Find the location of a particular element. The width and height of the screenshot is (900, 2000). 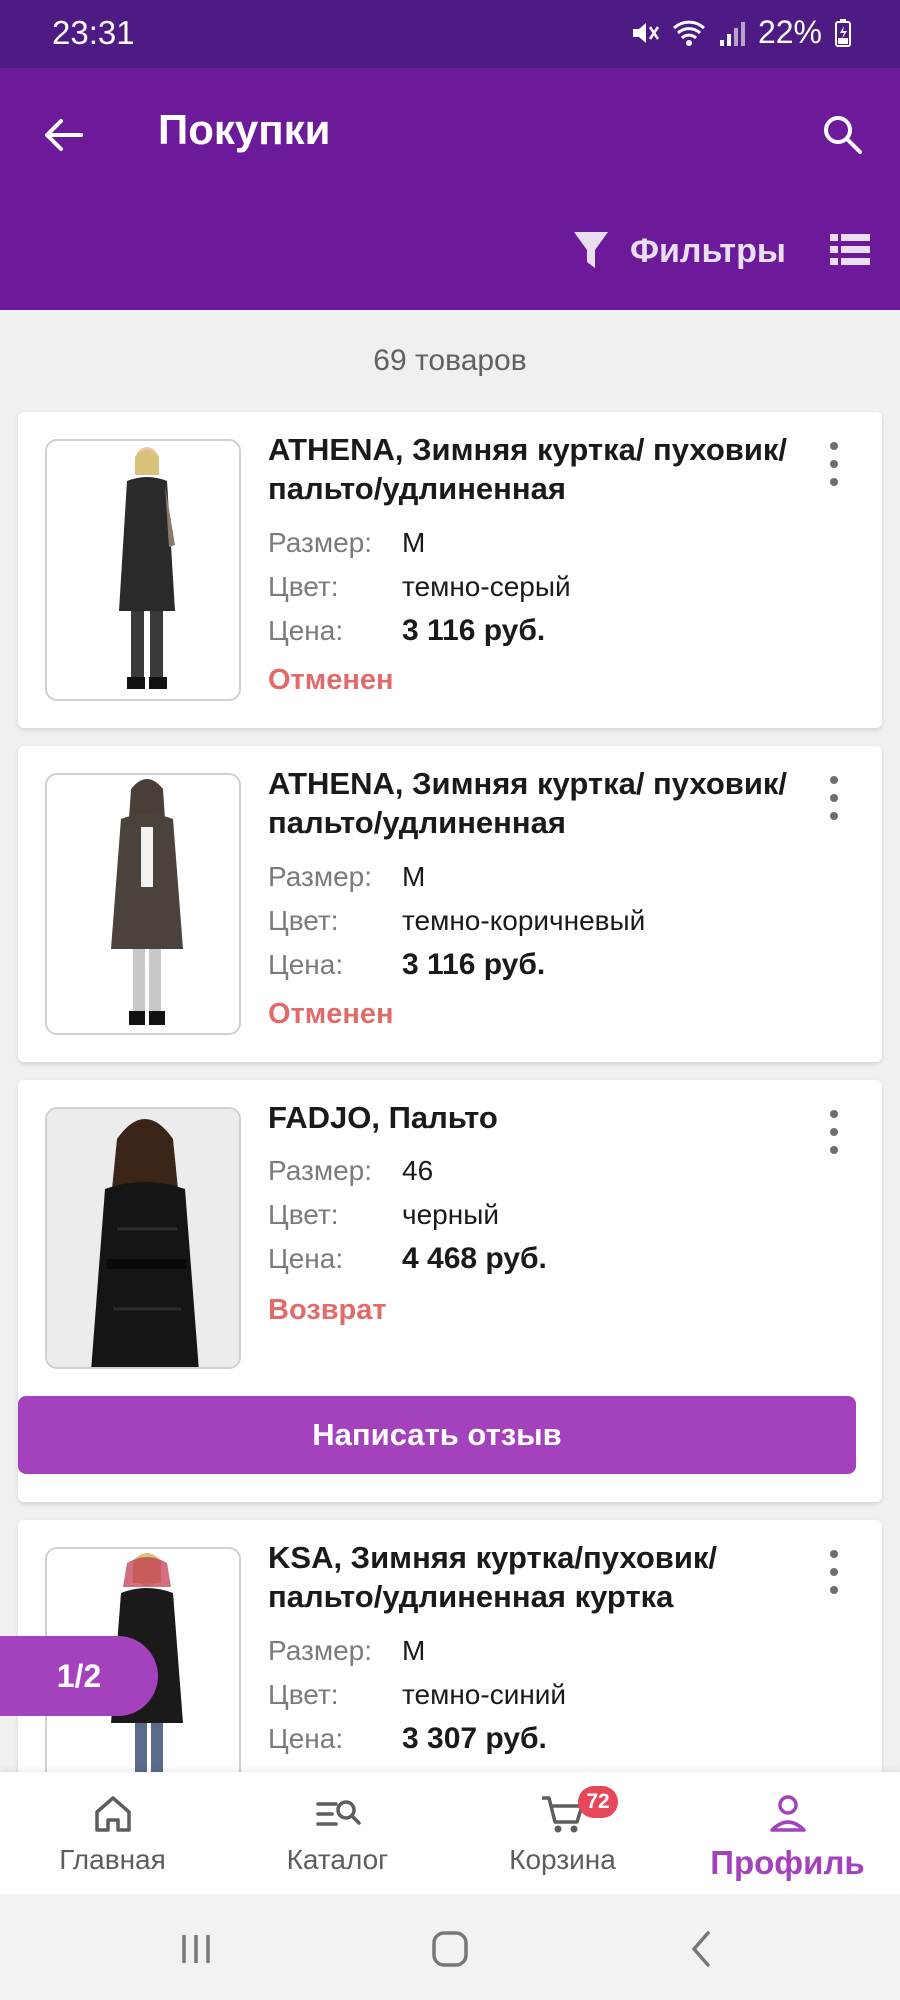

back-chevron-icon is located at coordinates (700, 1949).